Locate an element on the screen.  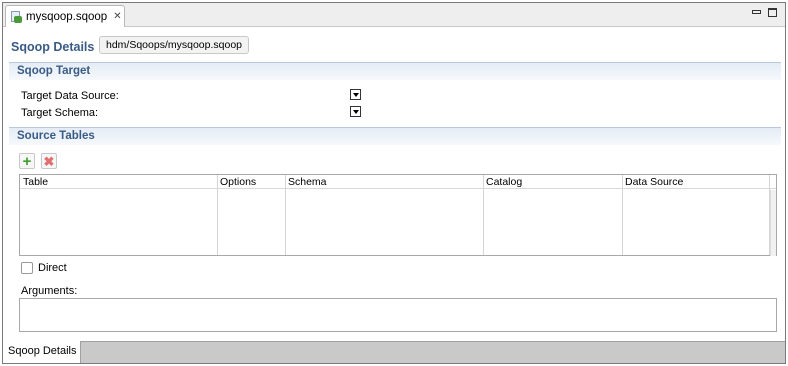
window-controls is located at coordinates (764, 12).